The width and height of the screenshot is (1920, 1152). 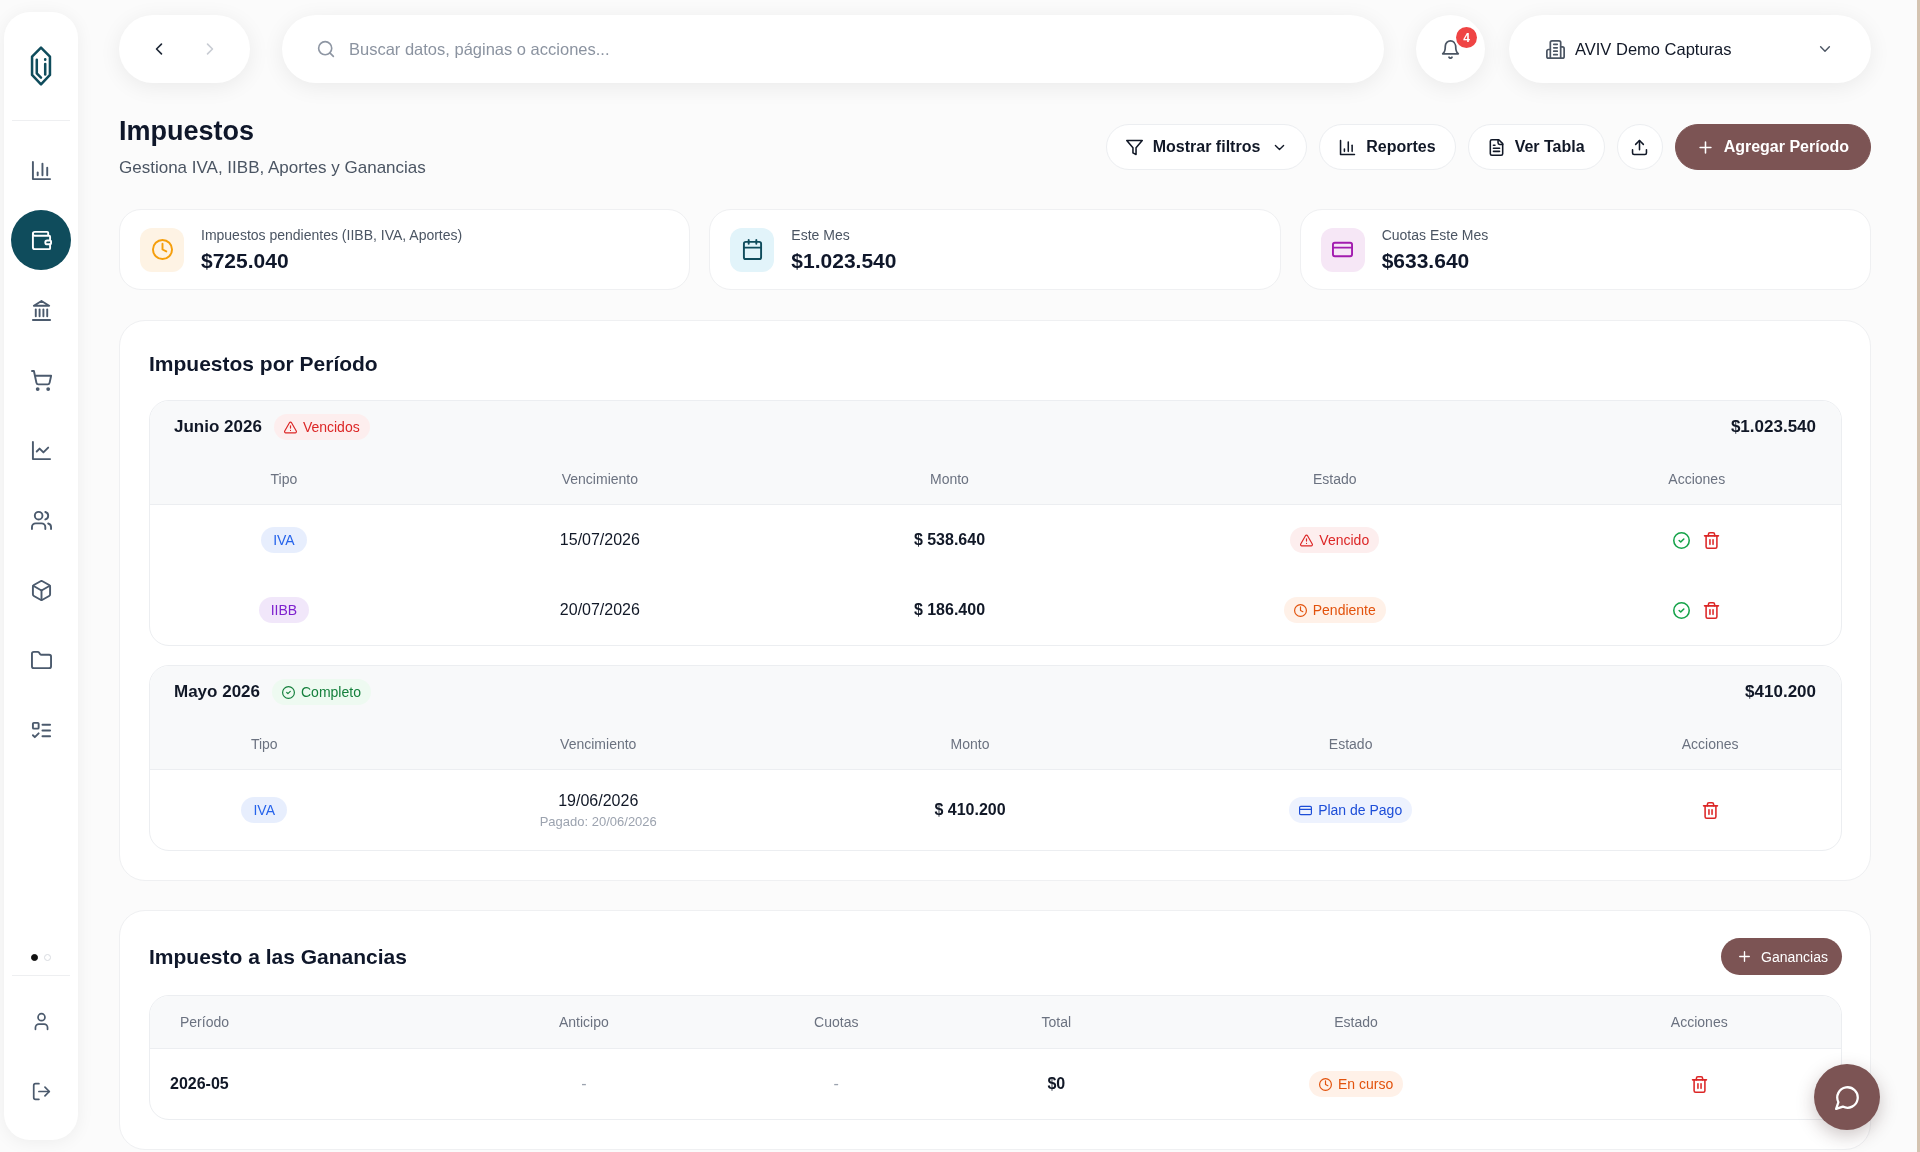 What do you see at coordinates (263, 364) in the screenshot?
I see `section-title: Impuestos por Período` at bounding box center [263, 364].